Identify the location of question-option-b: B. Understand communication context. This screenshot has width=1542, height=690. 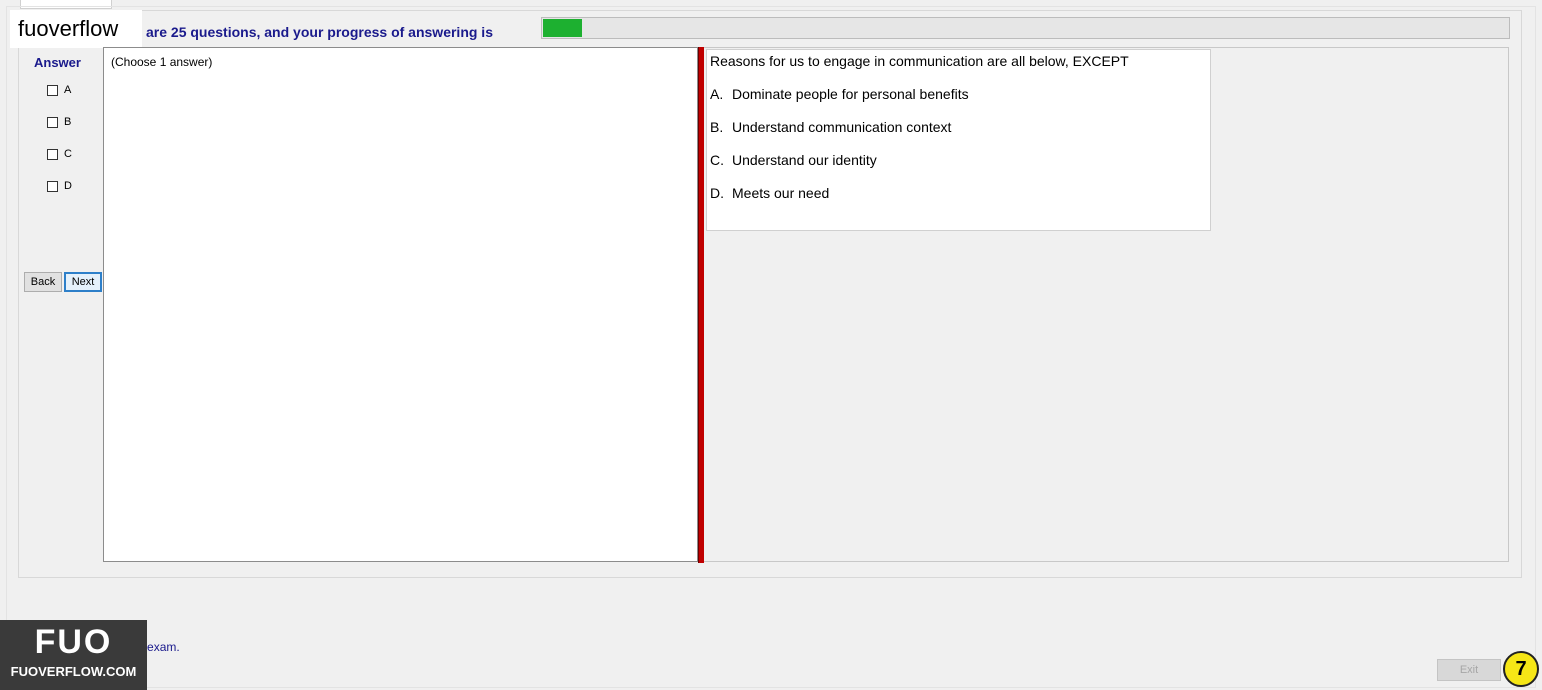
(830, 127).